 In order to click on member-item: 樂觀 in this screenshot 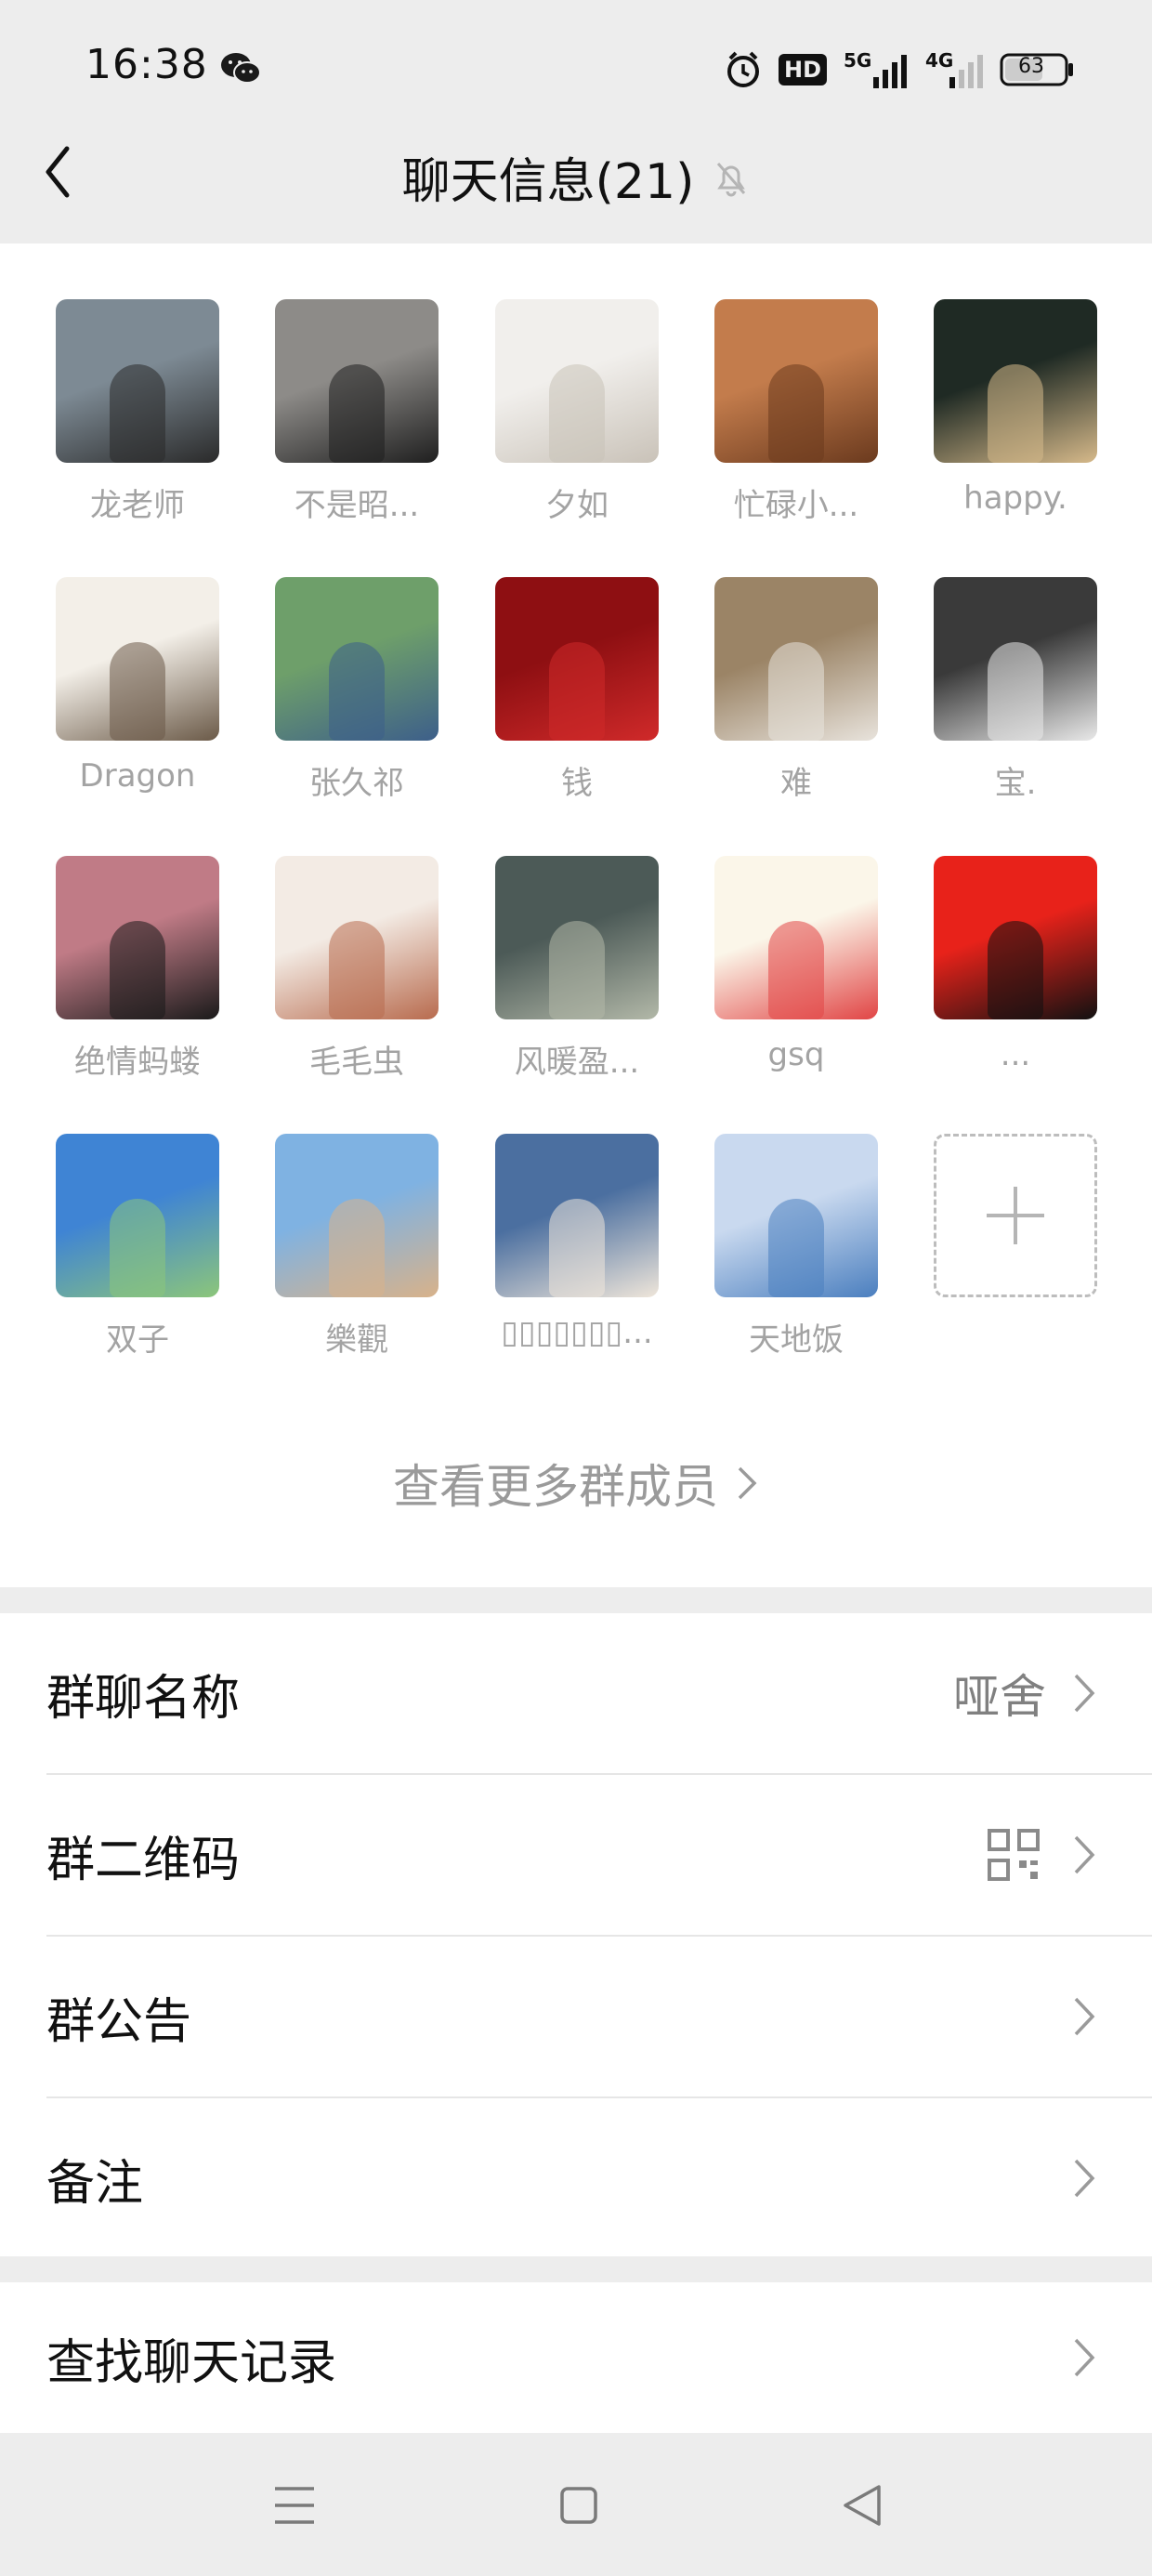, I will do `click(357, 1247)`.